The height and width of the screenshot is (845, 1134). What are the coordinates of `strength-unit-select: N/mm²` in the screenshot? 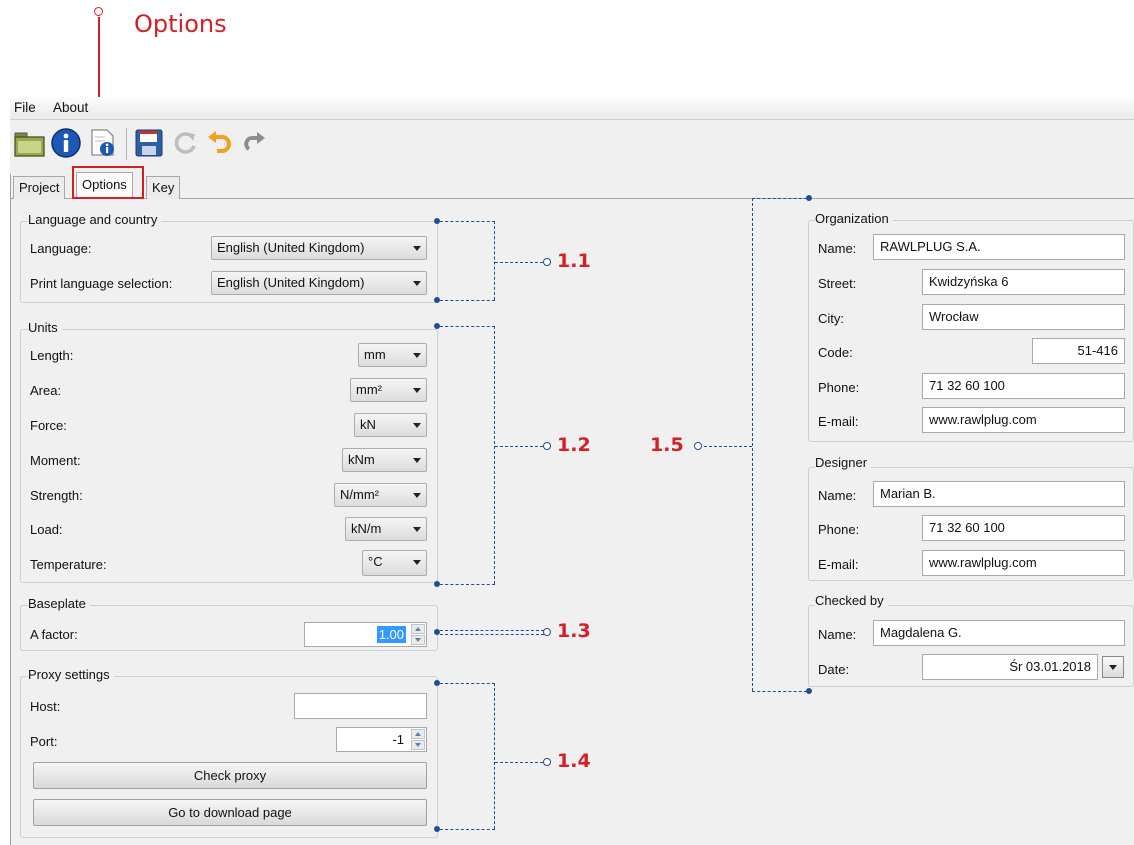 It's located at (380, 495).